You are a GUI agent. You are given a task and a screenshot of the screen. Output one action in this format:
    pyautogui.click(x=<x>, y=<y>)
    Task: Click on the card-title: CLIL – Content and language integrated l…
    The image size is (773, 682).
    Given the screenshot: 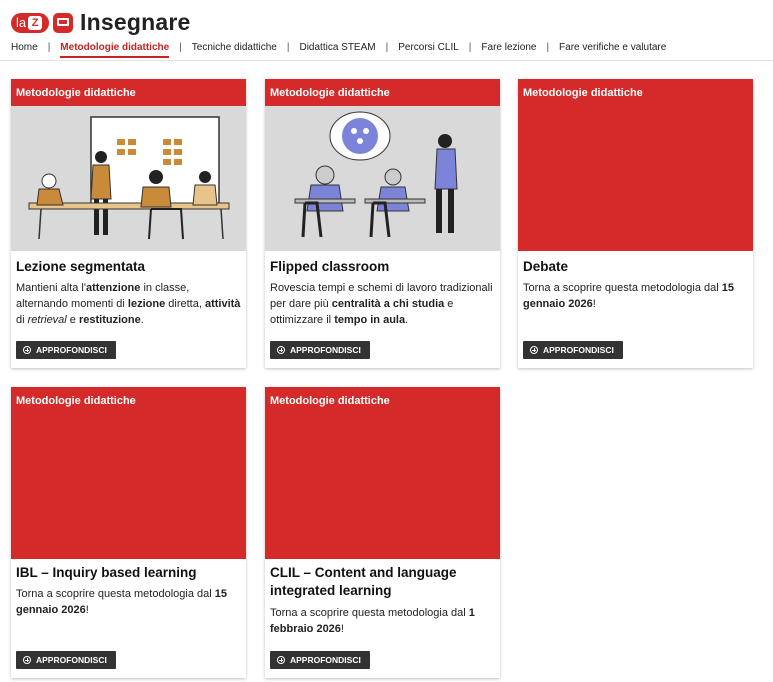 What is the action you would take?
    pyautogui.click(x=382, y=582)
    